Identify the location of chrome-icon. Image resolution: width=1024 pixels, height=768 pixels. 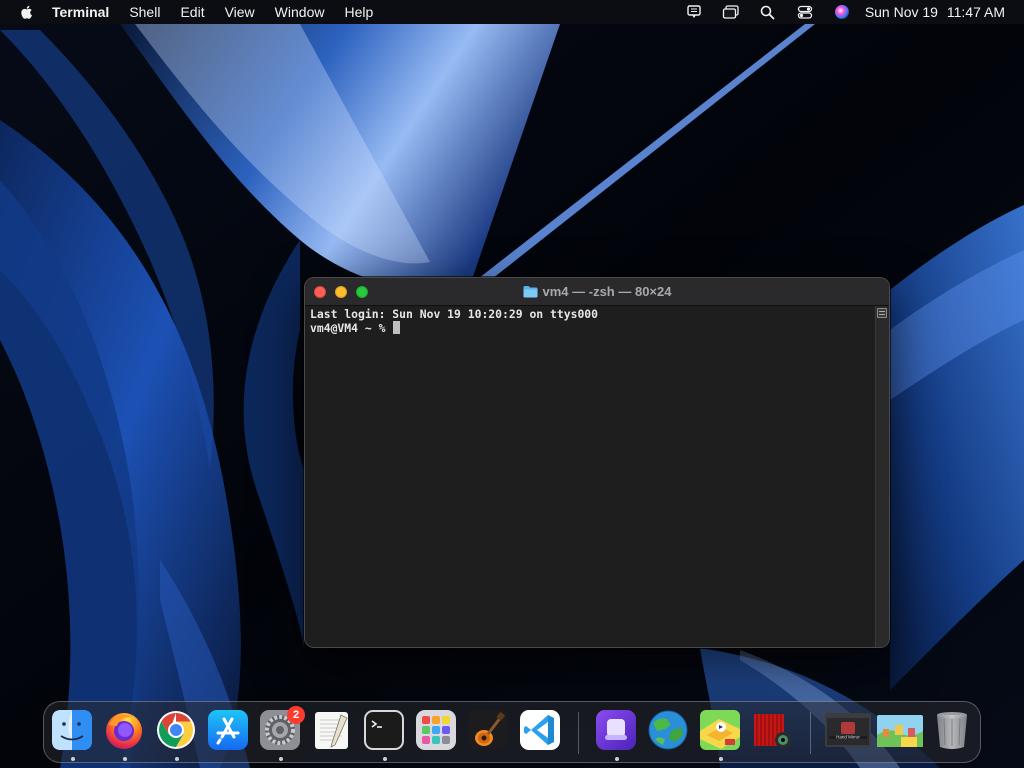
(176, 730).